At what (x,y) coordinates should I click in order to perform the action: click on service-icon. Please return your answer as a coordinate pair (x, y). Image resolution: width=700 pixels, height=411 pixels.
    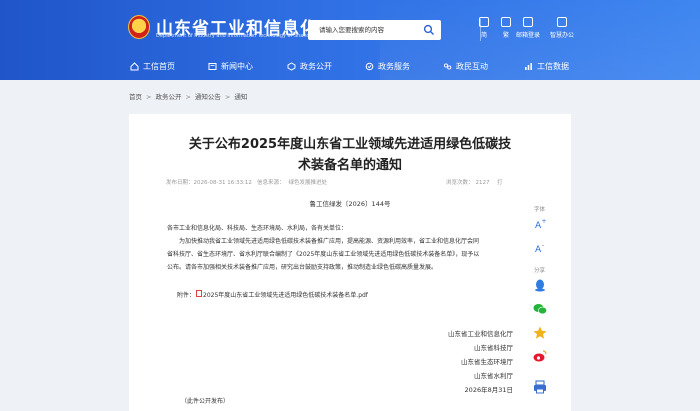
    Looking at the image, I should click on (369, 66).